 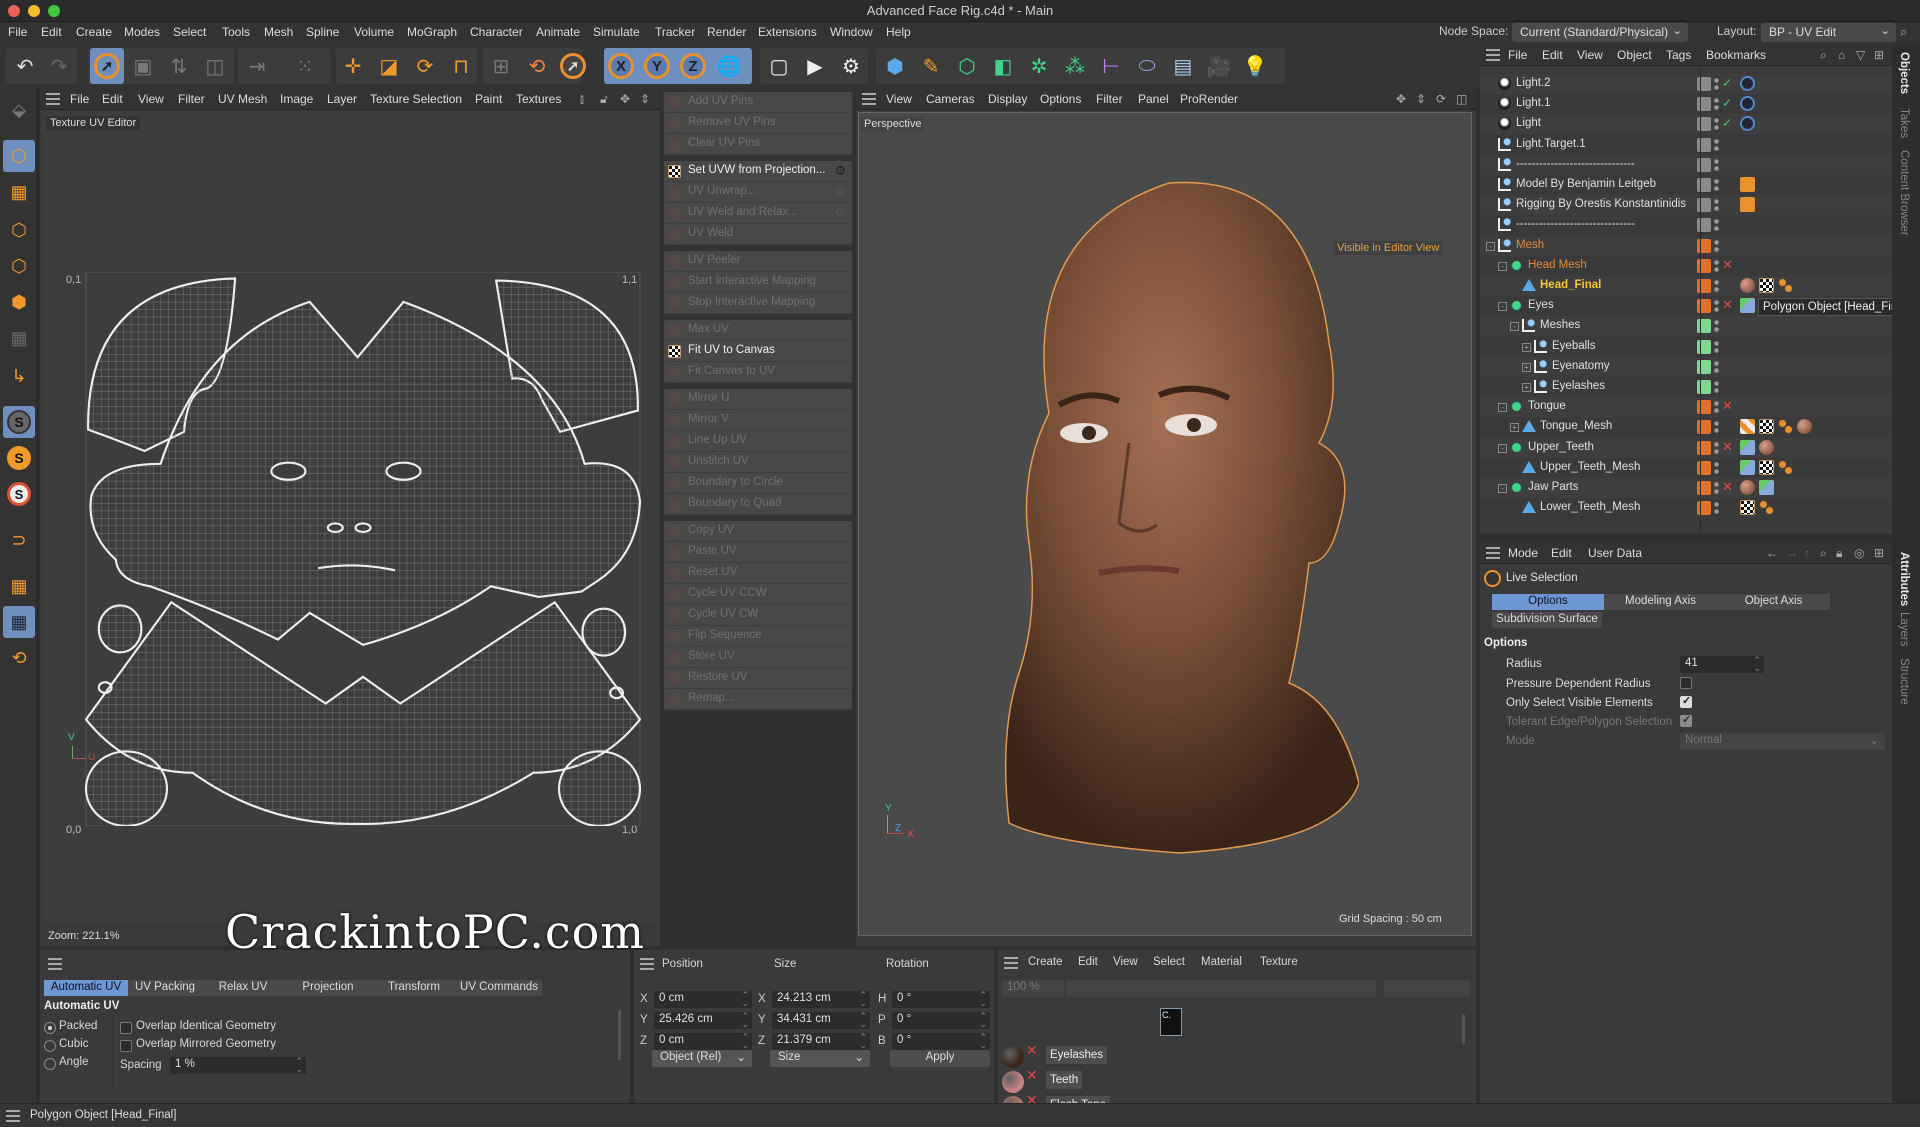 What do you see at coordinates (1551, 144) in the screenshot?
I see `object-name: Light.Target.1` at bounding box center [1551, 144].